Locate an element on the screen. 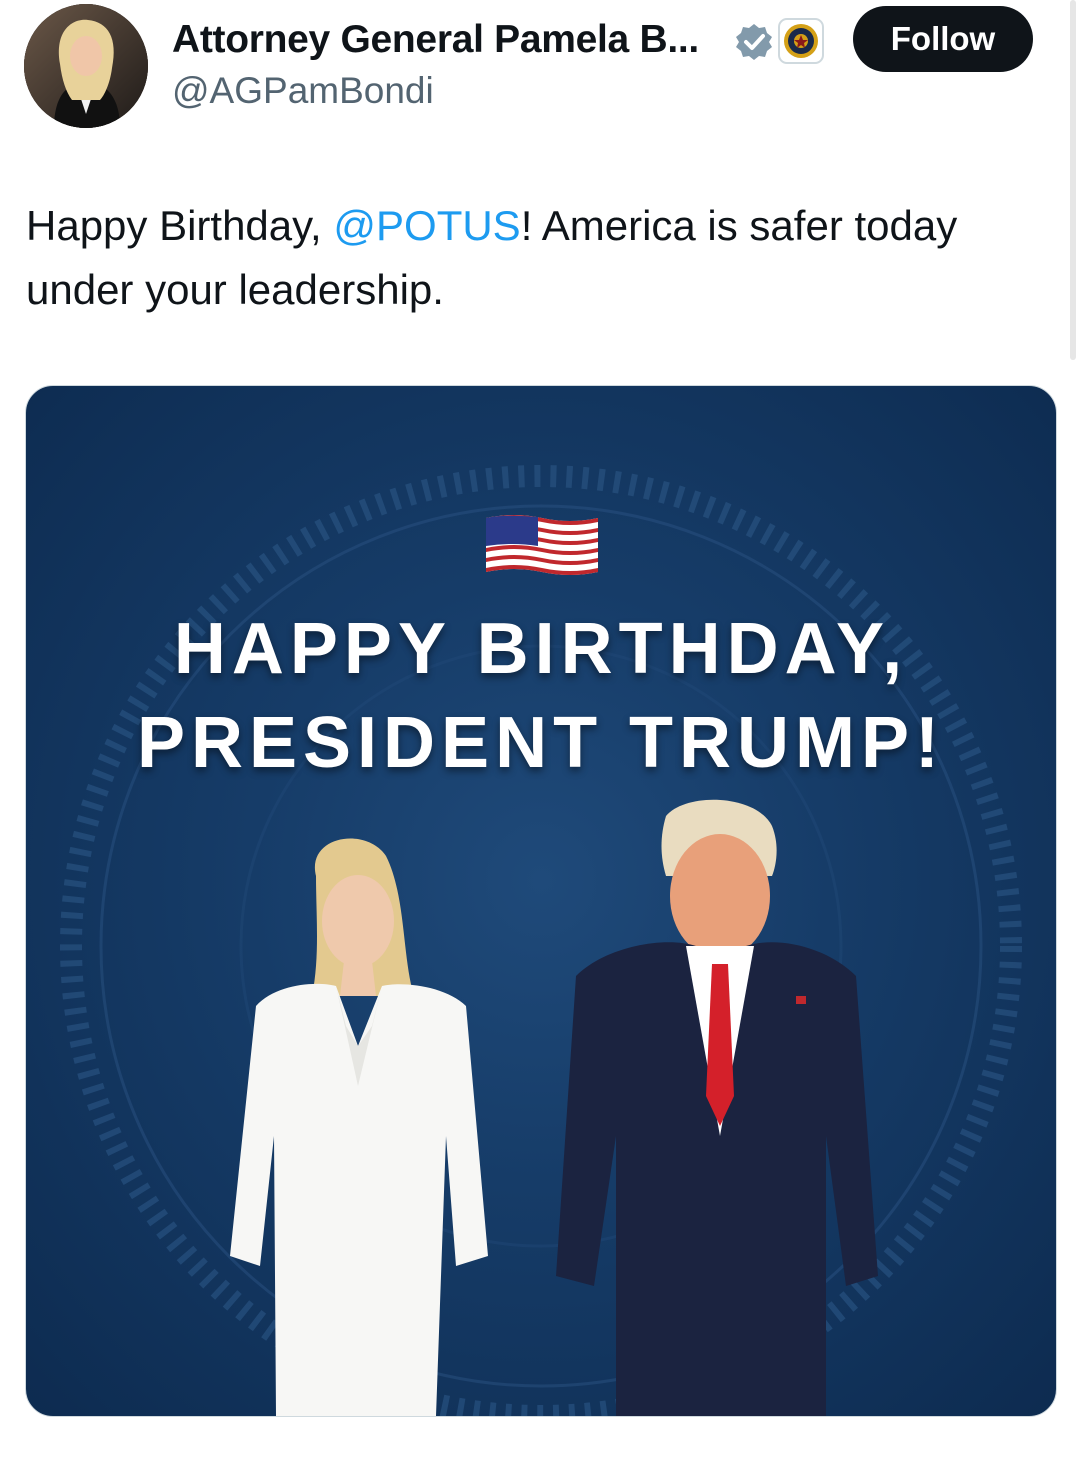  us-flag-icon is located at coordinates (542, 545).